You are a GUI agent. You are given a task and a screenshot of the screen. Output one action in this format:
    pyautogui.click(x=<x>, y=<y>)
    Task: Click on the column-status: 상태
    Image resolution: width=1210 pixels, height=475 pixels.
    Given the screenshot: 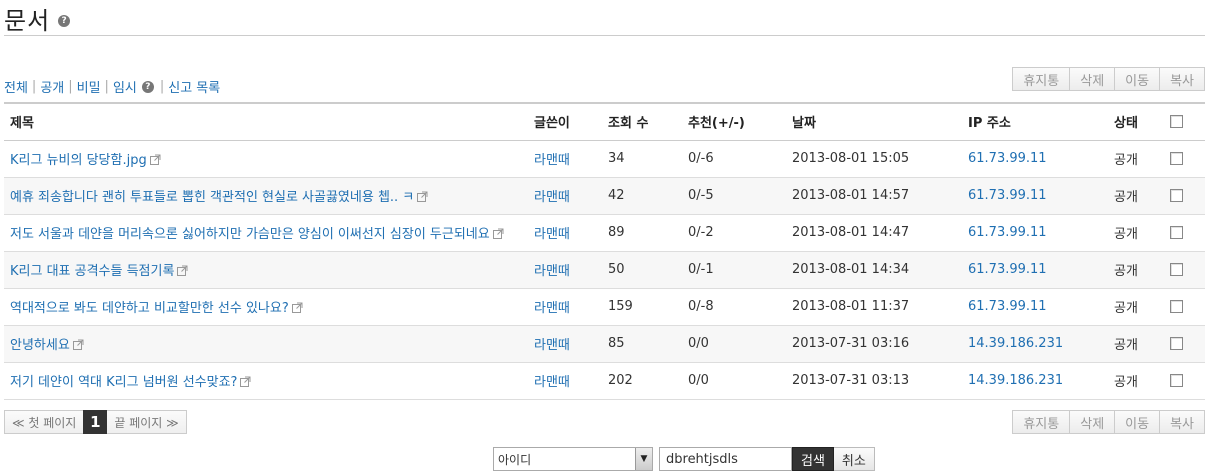 What is the action you would take?
    pyautogui.click(x=1136, y=121)
    